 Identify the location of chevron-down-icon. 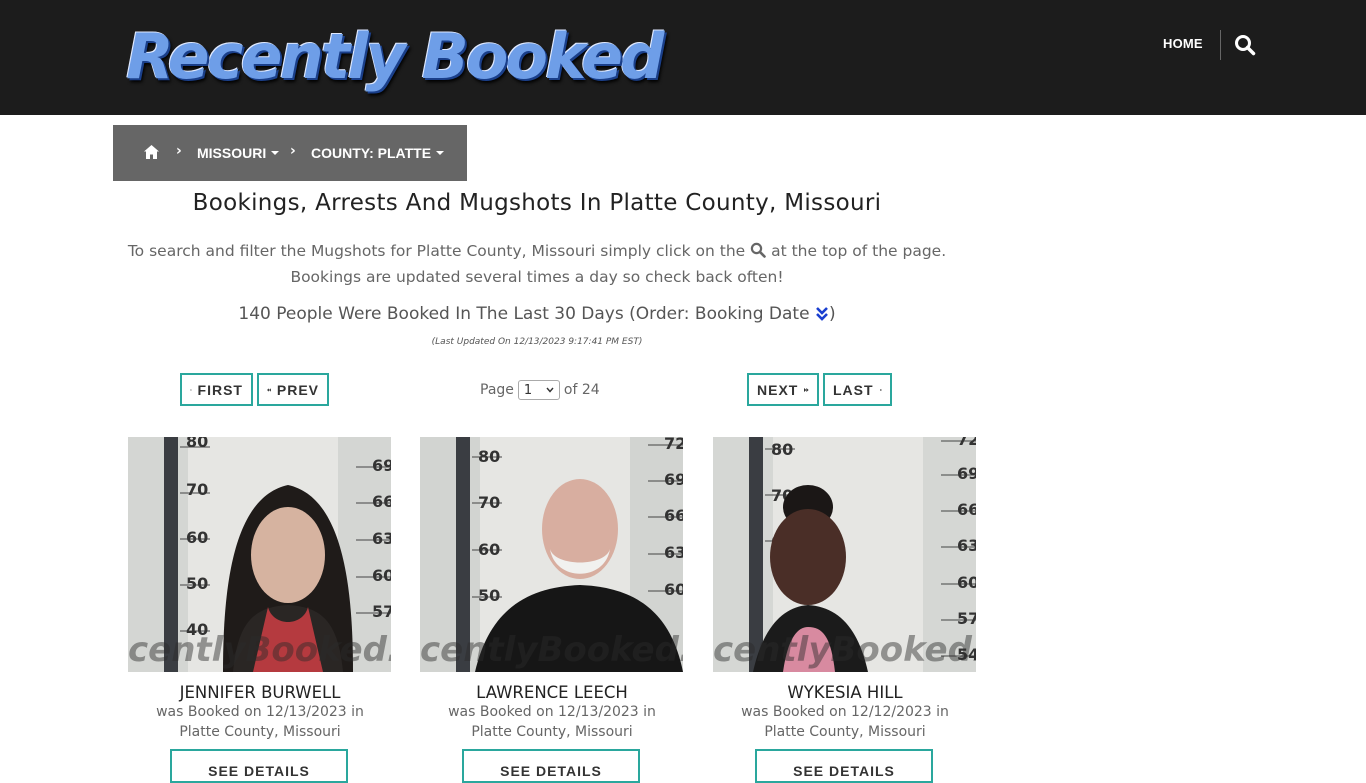
(550, 390).